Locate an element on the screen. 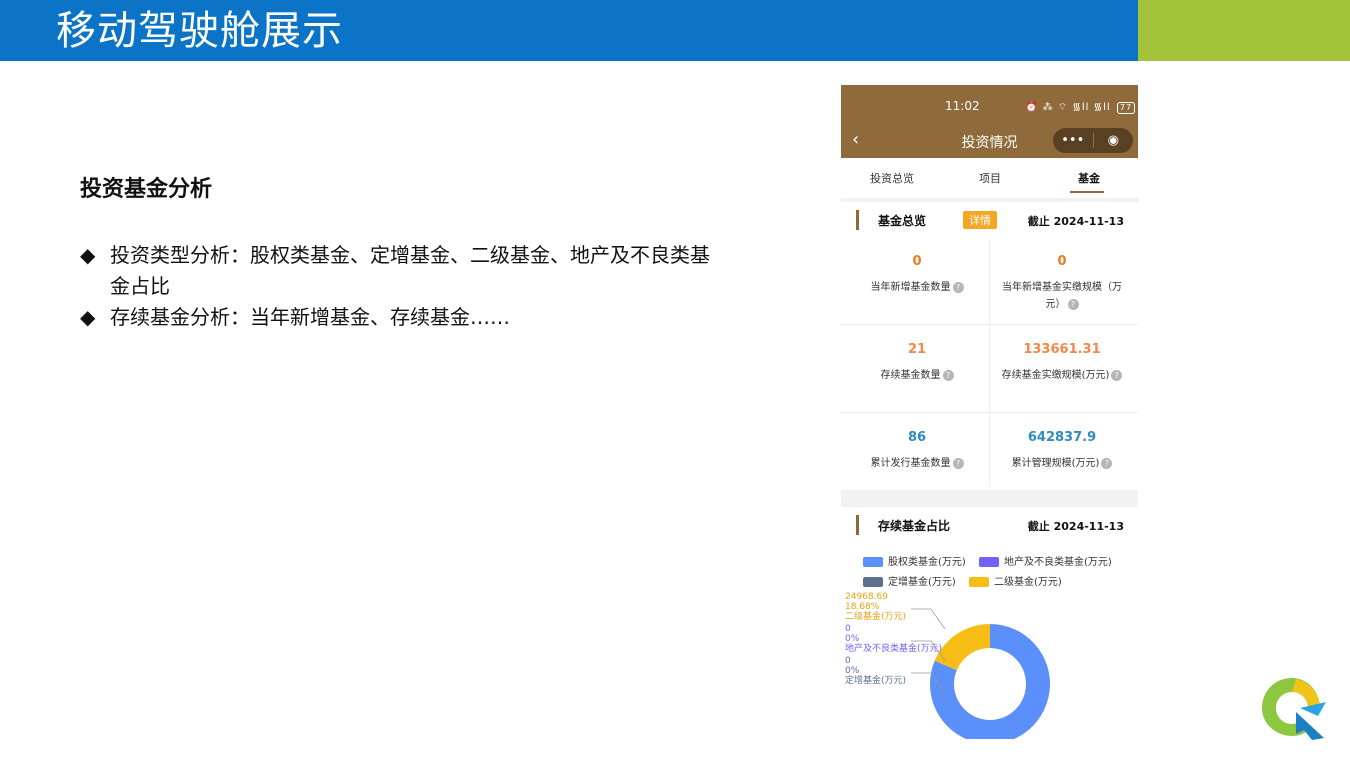  header-accent-bar is located at coordinates (857, 220).